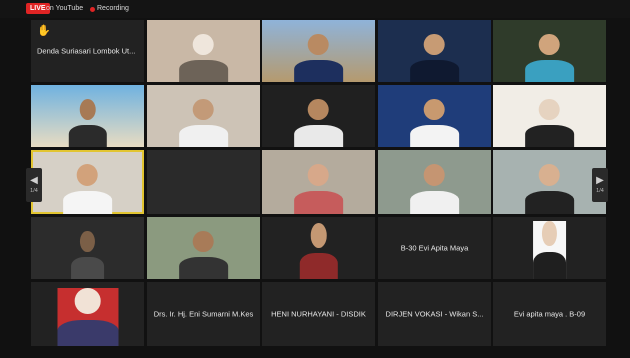 This screenshot has width=630, height=358. I want to click on participant-name: HENI NURHAYANI - DISDIK, so click(318, 314).